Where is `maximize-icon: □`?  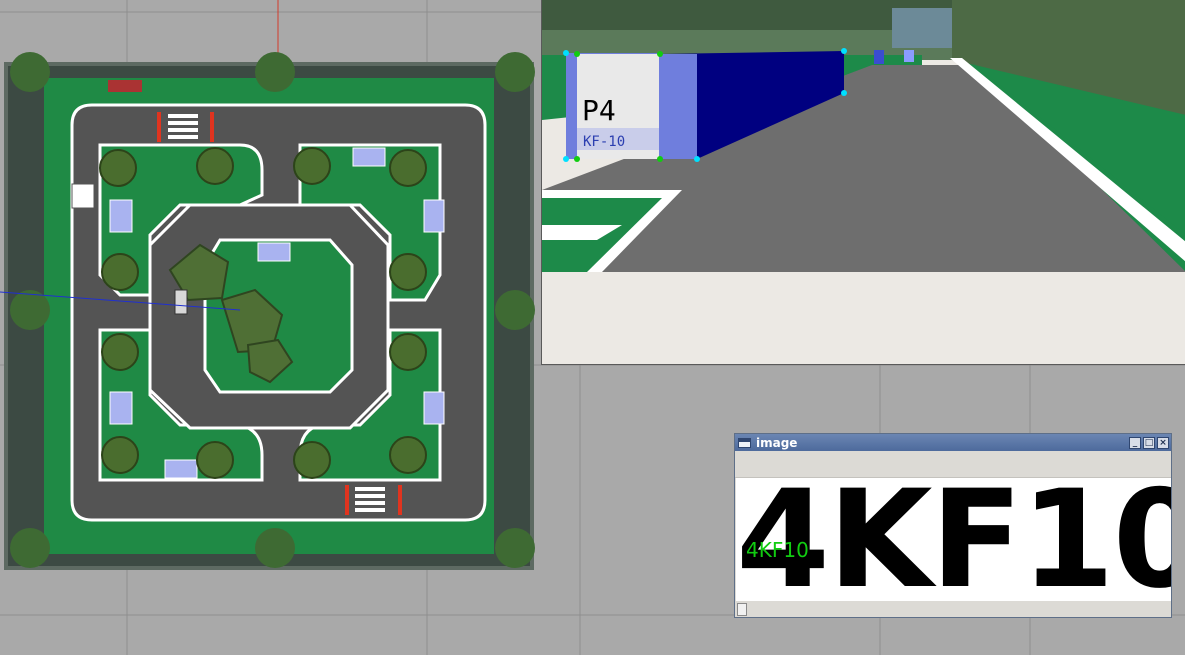
maximize-icon: □ is located at coordinates (1149, 442).